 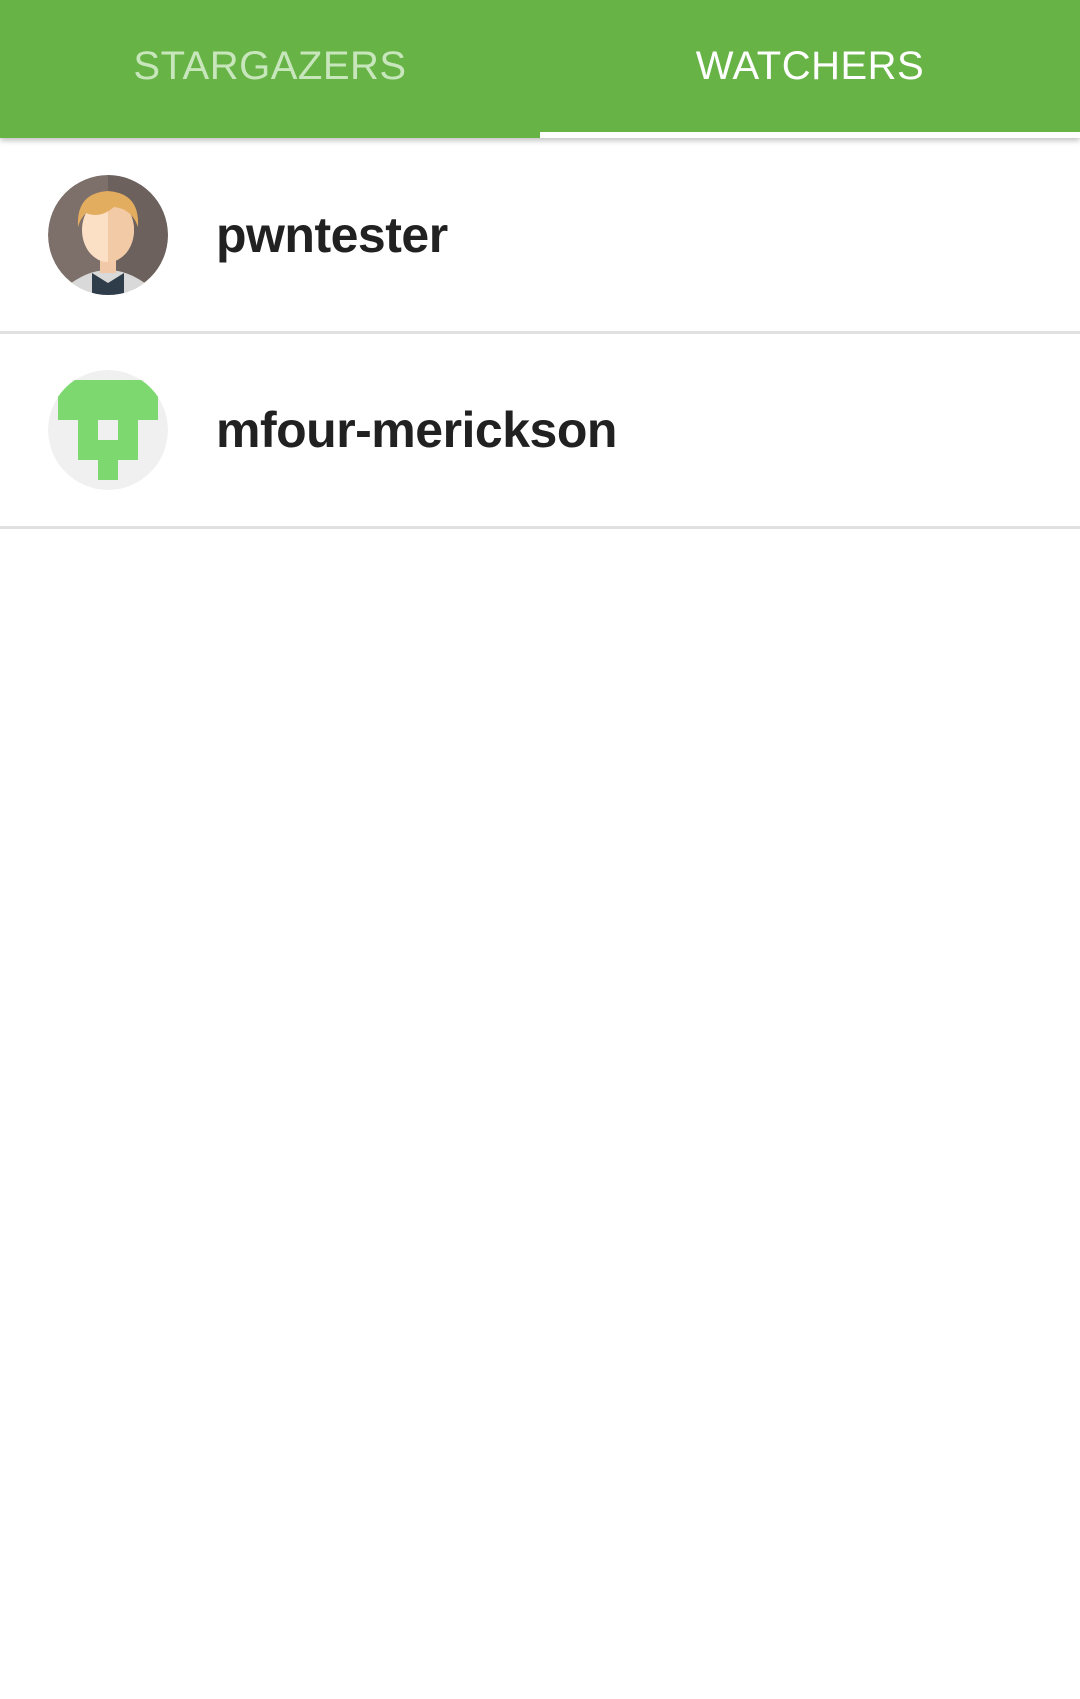 What do you see at coordinates (108, 430) in the screenshot?
I see `identicon-avatar-icon` at bounding box center [108, 430].